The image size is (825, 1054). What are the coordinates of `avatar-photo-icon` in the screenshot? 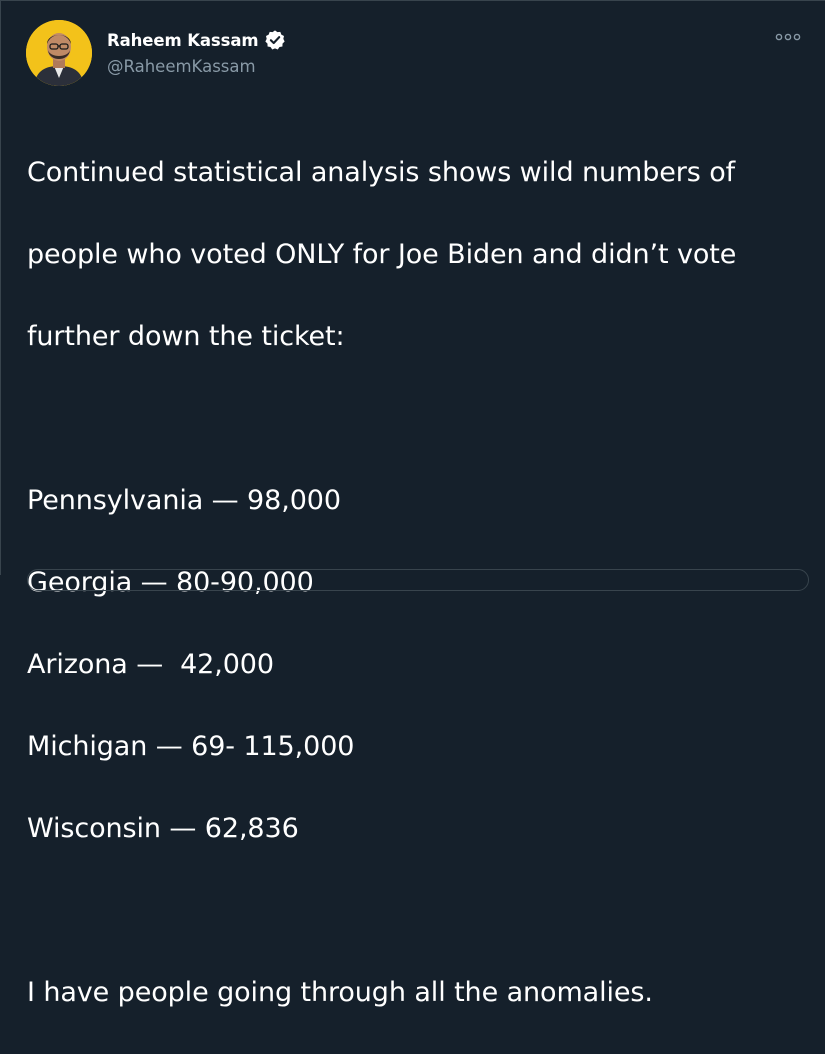 It's located at (59, 53).